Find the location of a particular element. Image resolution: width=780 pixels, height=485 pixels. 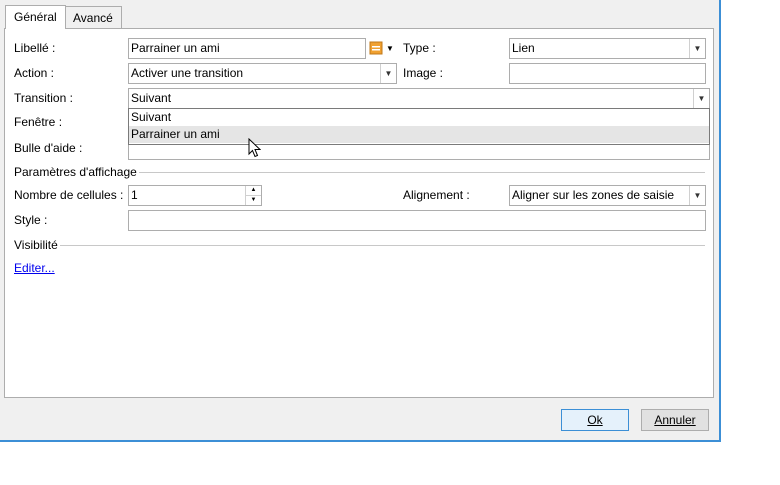

visibility-section: Visibilité is located at coordinates (359, 245).